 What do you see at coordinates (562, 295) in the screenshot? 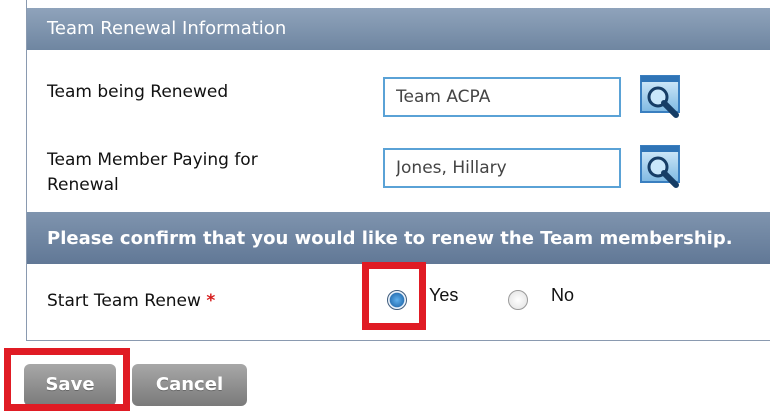
I see `radio-no-label: No` at bounding box center [562, 295].